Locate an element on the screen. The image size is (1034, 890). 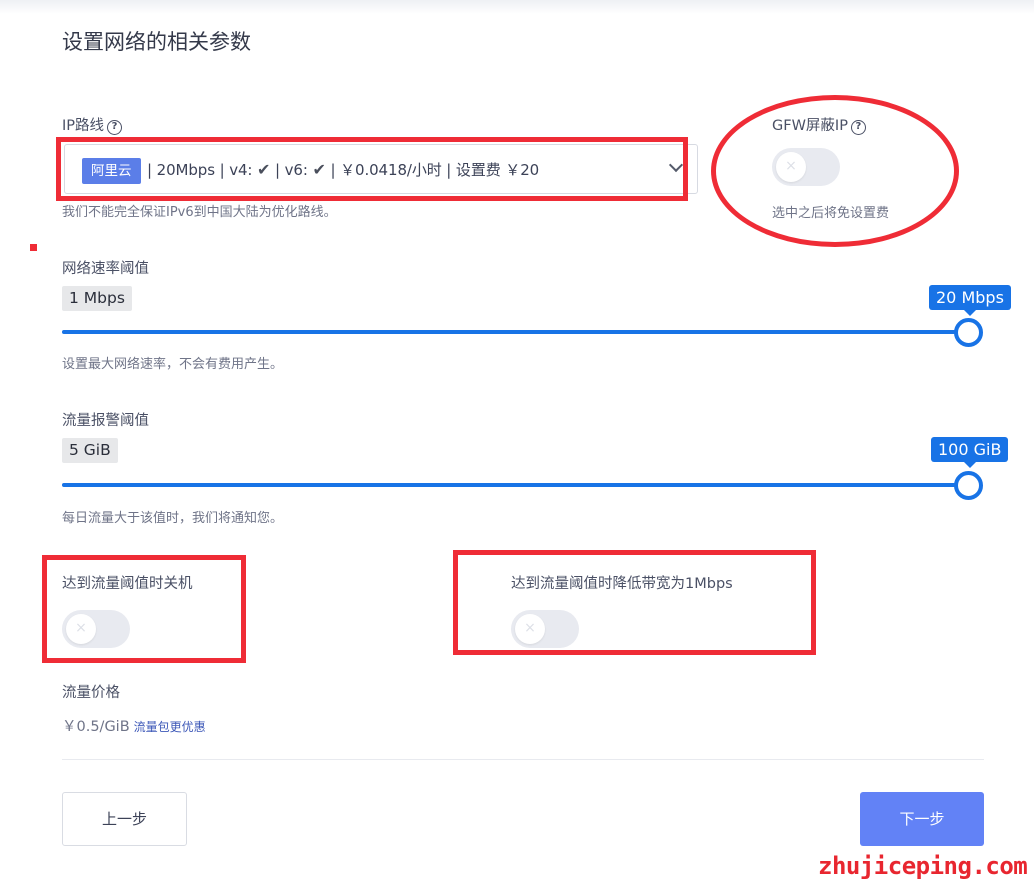
gfw-label-row: GFW屏蔽IP? is located at coordinates (819, 124).